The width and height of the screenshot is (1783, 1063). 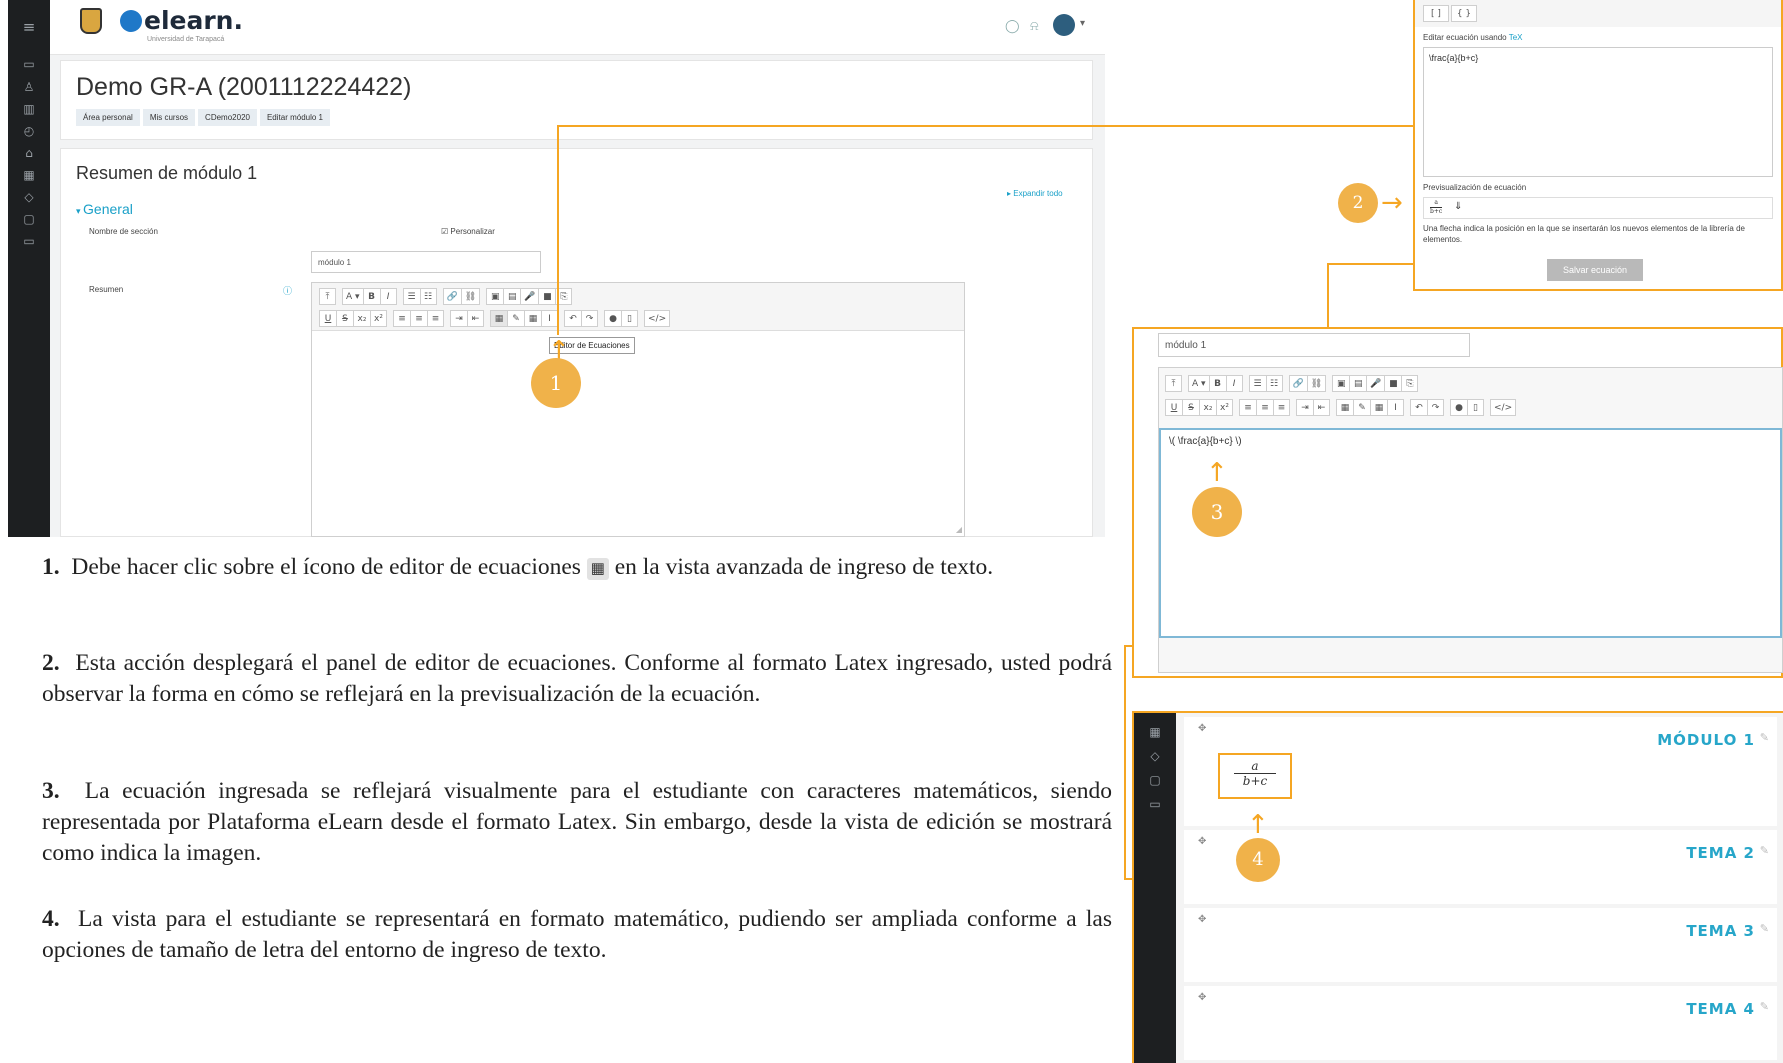 What do you see at coordinates (108, 117) in the screenshot?
I see `breadcrumb-item: Área personal` at bounding box center [108, 117].